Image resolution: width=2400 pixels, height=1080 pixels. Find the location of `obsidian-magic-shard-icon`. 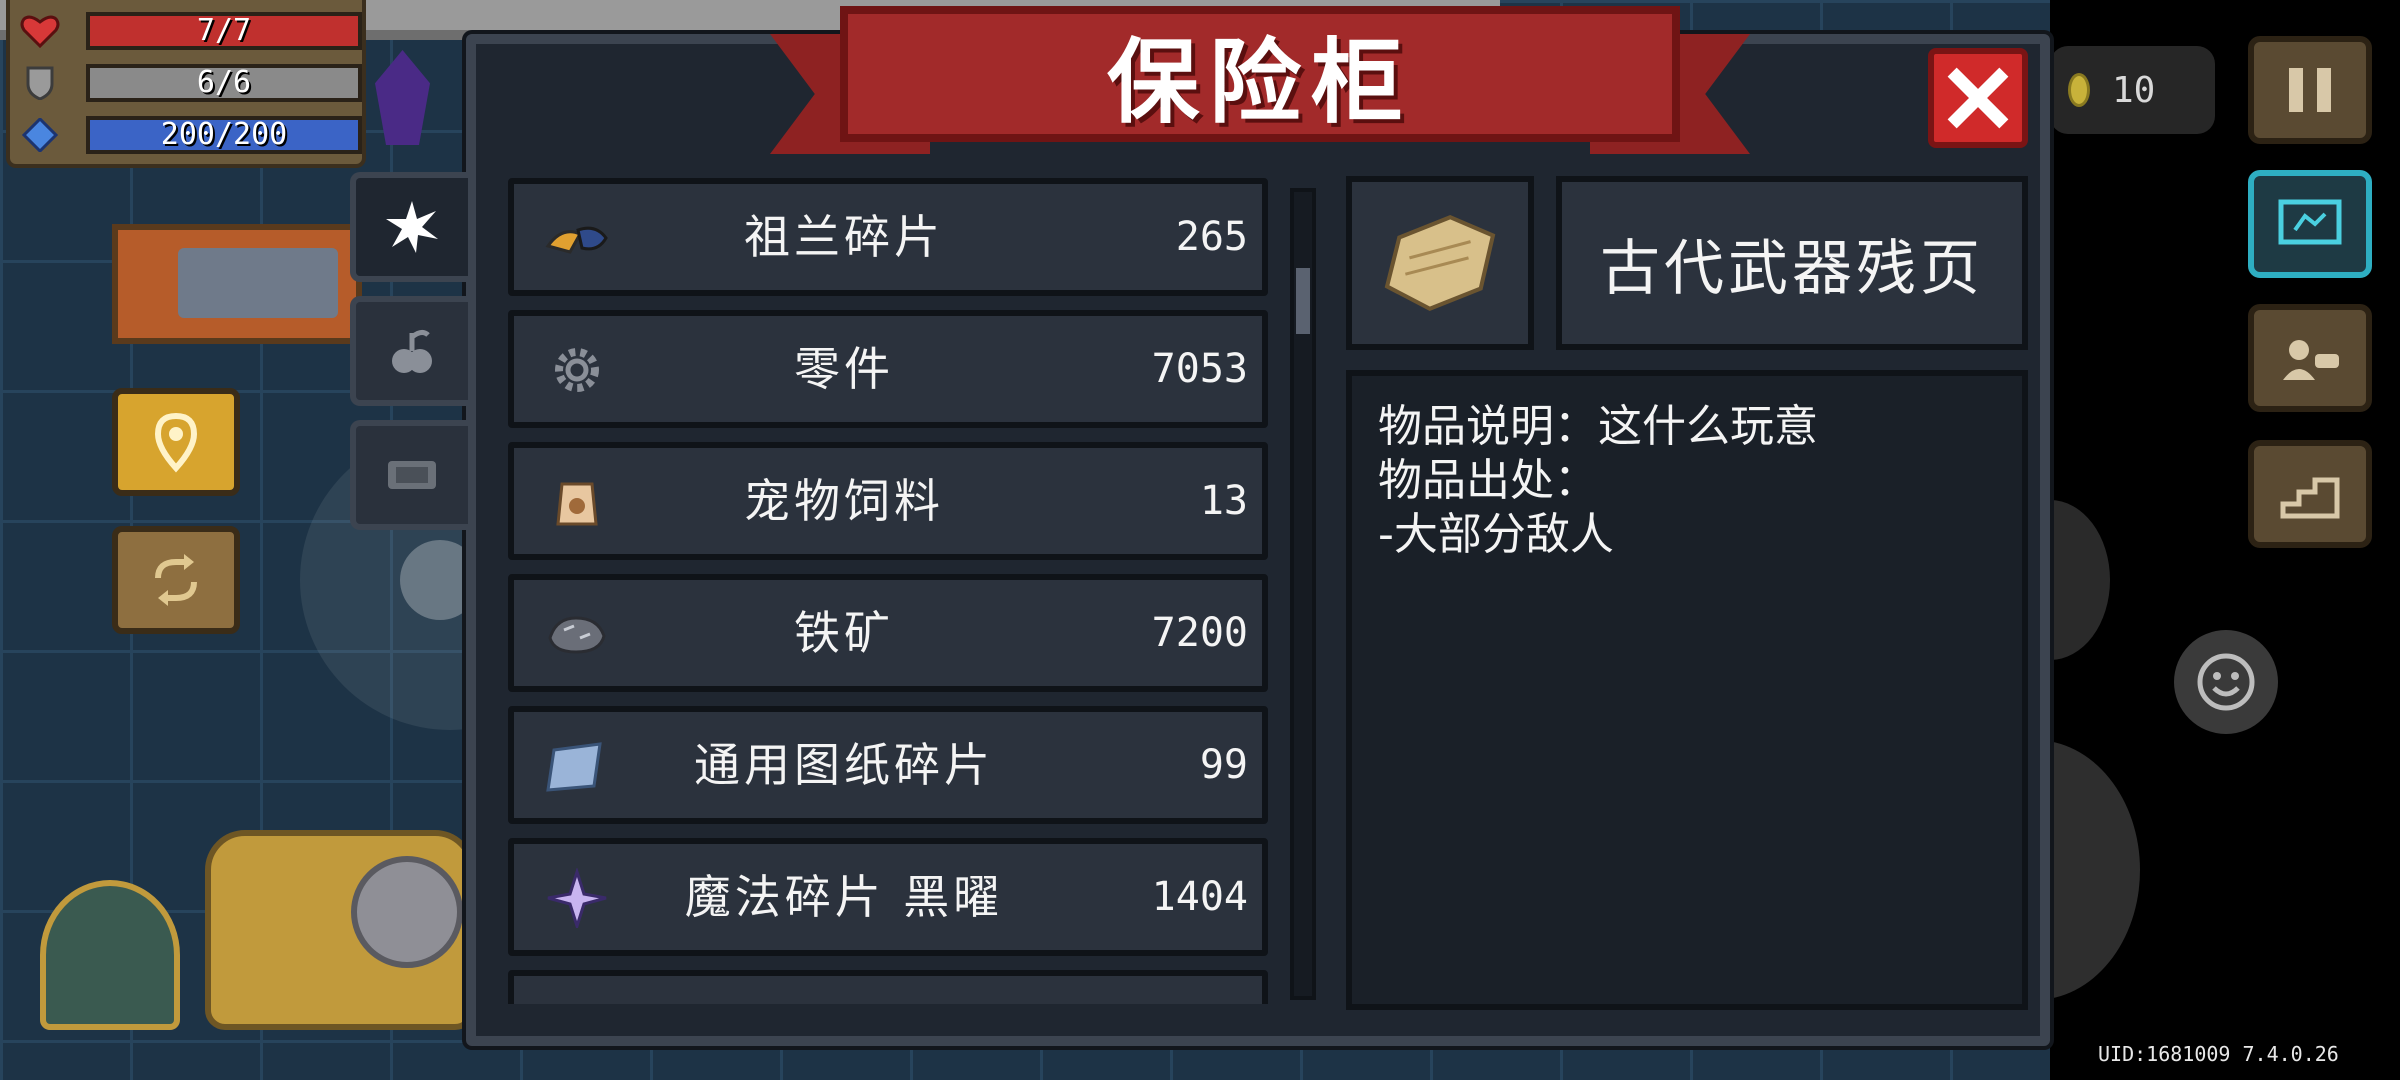

obsidian-magic-shard-icon is located at coordinates (577, 898).